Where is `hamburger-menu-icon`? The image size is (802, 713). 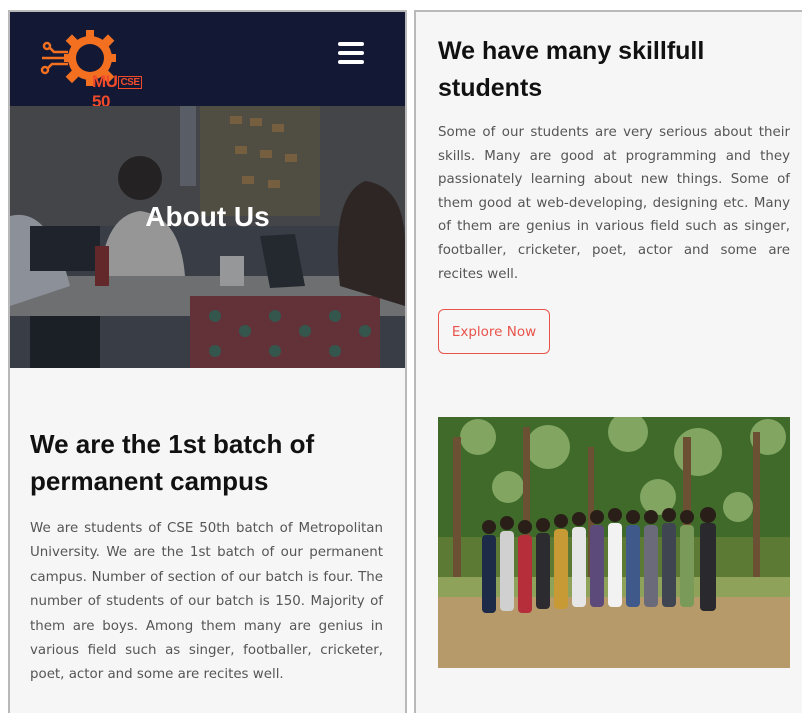 hamburger-menu-icon is located at coordinates (351, 53).